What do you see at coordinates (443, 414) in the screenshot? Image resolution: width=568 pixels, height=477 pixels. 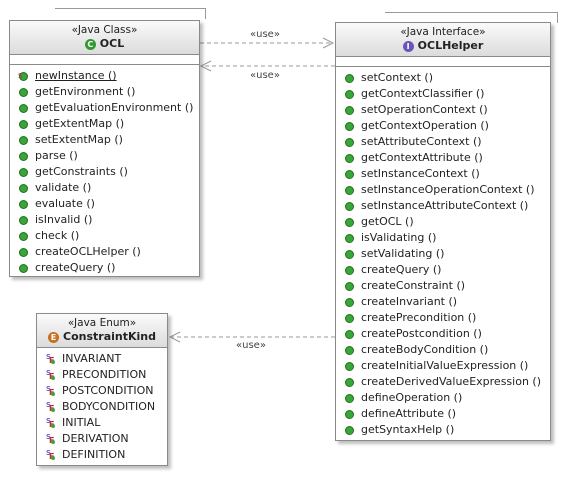 I see `method-item: defineAttribute ()` at bounding box center [443, 414].